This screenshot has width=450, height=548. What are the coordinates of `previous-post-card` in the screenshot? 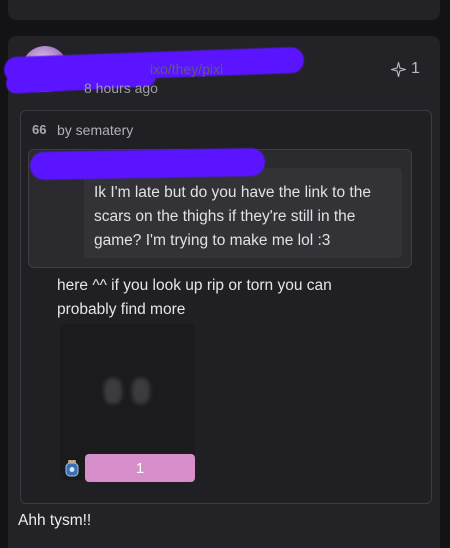 It's located at (224, 10).